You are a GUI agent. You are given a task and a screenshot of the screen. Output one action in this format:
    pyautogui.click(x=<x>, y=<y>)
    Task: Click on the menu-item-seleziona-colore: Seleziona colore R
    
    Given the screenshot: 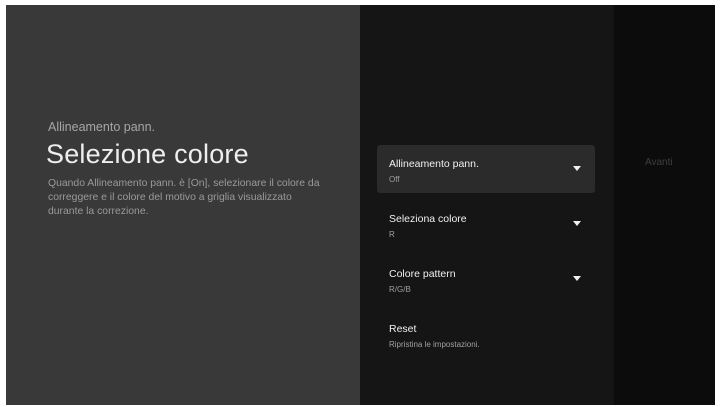 What is the action you would take?
    pyautogui.click(x=486, y=224)
    